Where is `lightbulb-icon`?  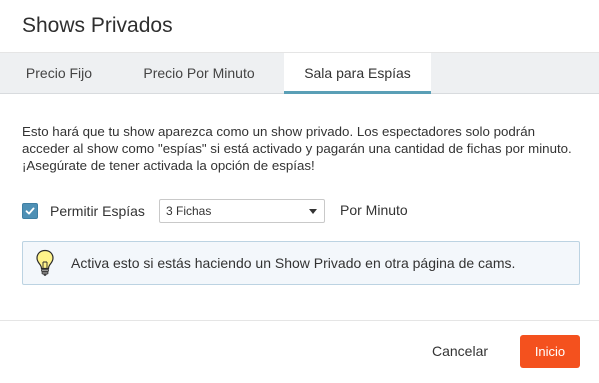 lightbulb-icon is located at coordinates (45, 262).